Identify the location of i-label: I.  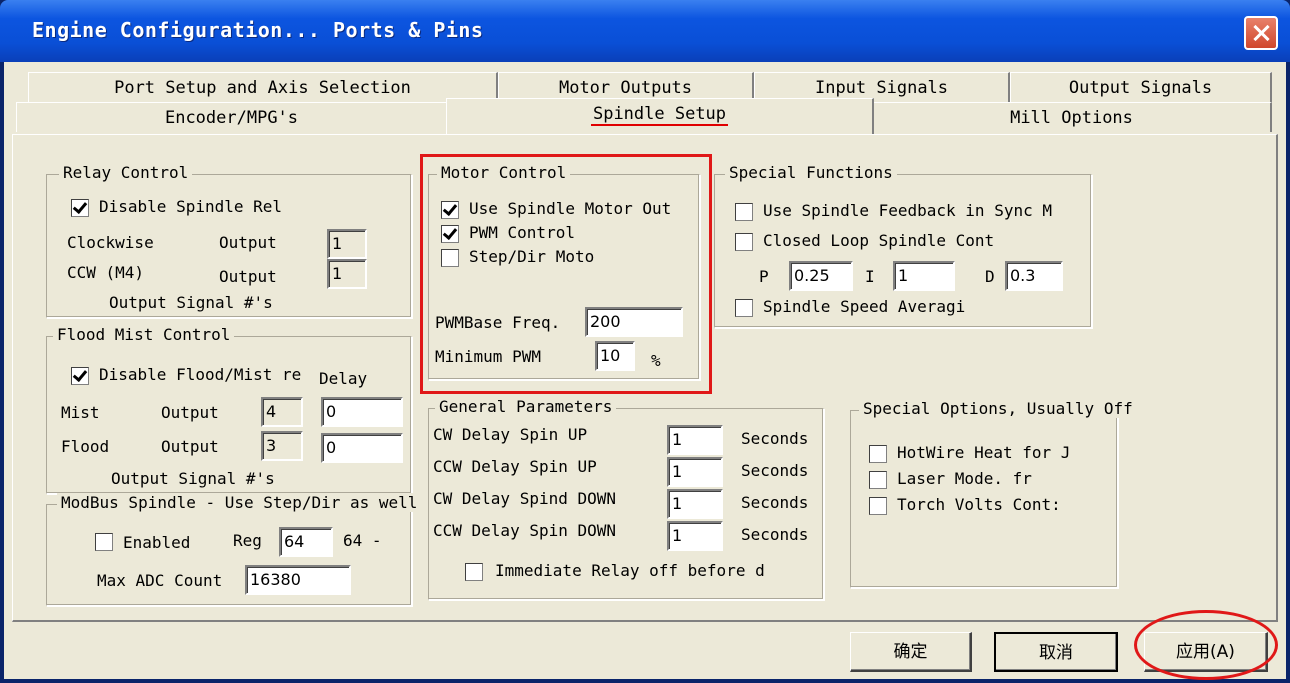
(870, 276).